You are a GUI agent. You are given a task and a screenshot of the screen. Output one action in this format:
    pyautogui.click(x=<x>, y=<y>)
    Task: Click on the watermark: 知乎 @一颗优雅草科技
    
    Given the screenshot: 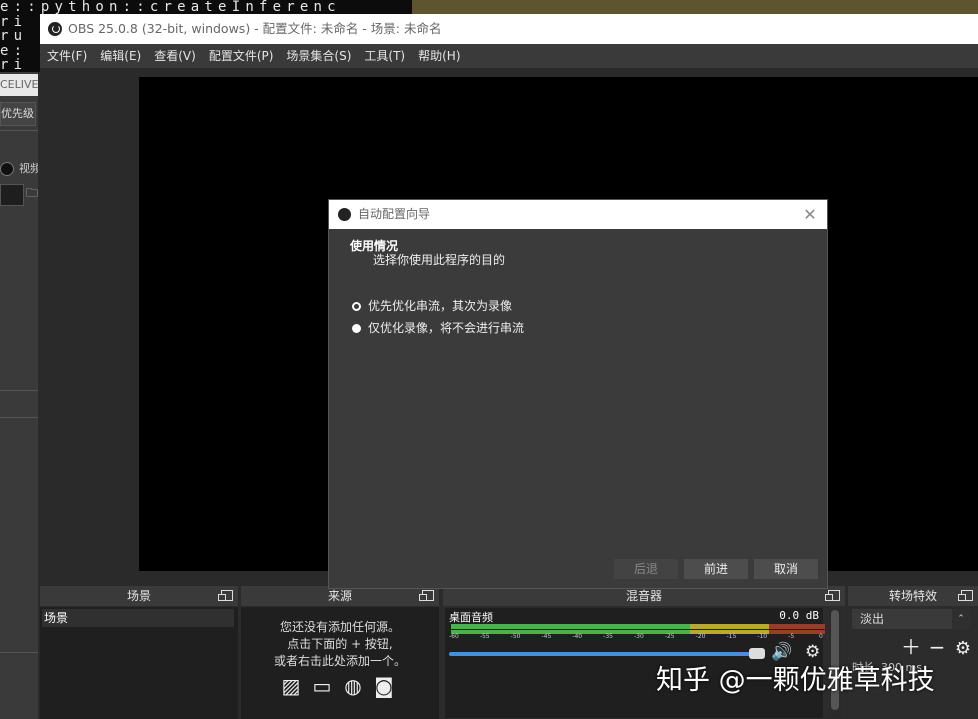 What is the action you would take?
    pyautogui.click(x=795, y=680)
    